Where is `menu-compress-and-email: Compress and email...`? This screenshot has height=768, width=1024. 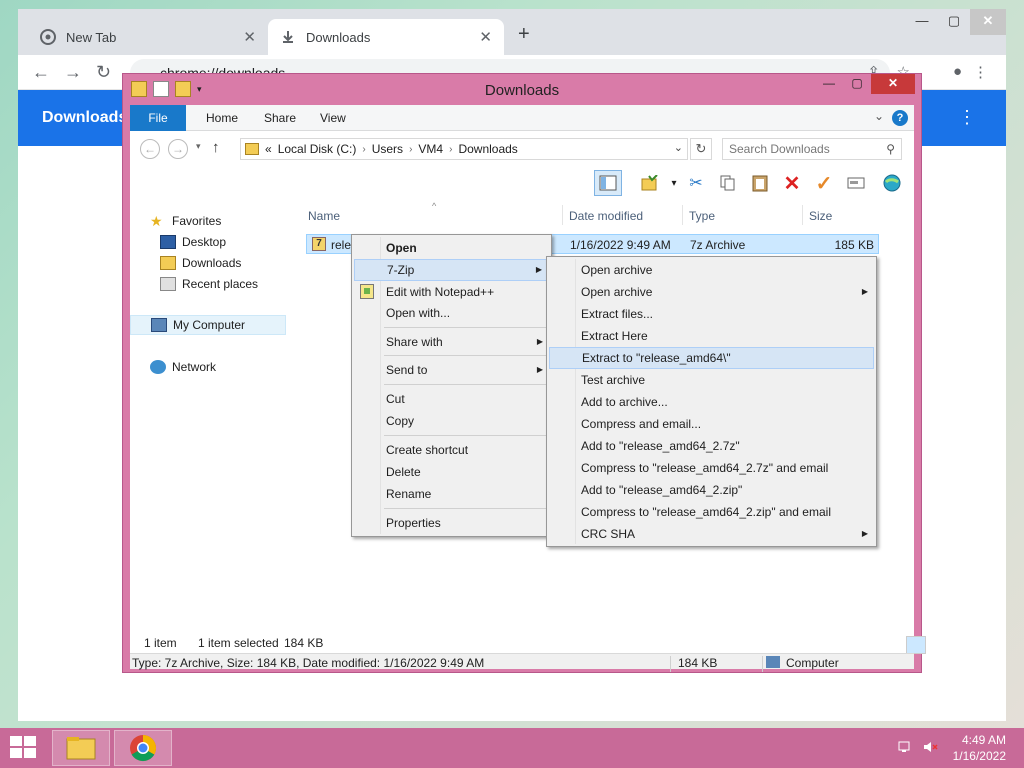 menu-compress-and-email: Compress and email... is located at coordinates (711, 424).